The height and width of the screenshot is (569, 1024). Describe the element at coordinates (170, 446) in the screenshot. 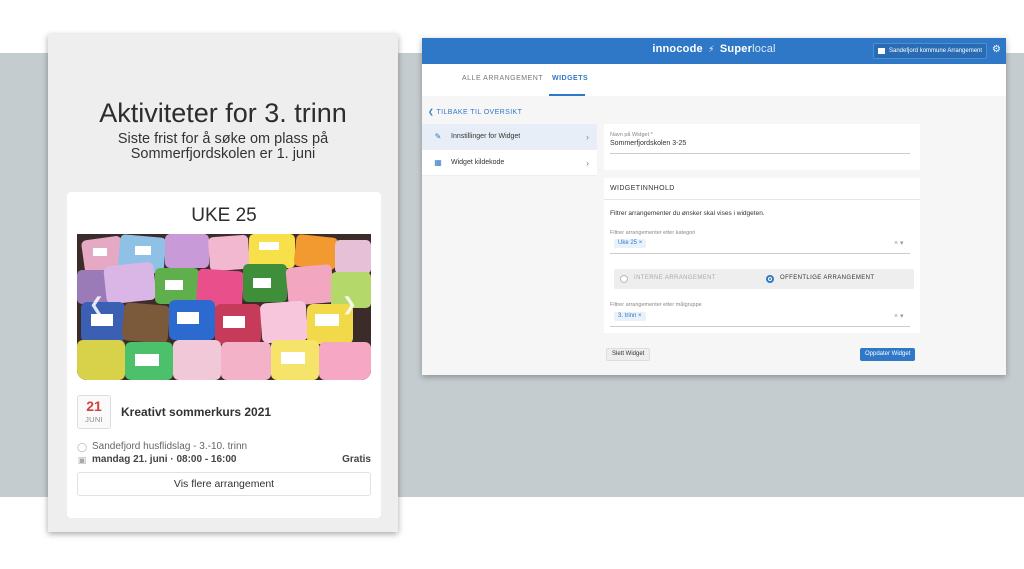

I see `event-location: Sandefjord husflidslag - 3.-10. trinn` at that location.